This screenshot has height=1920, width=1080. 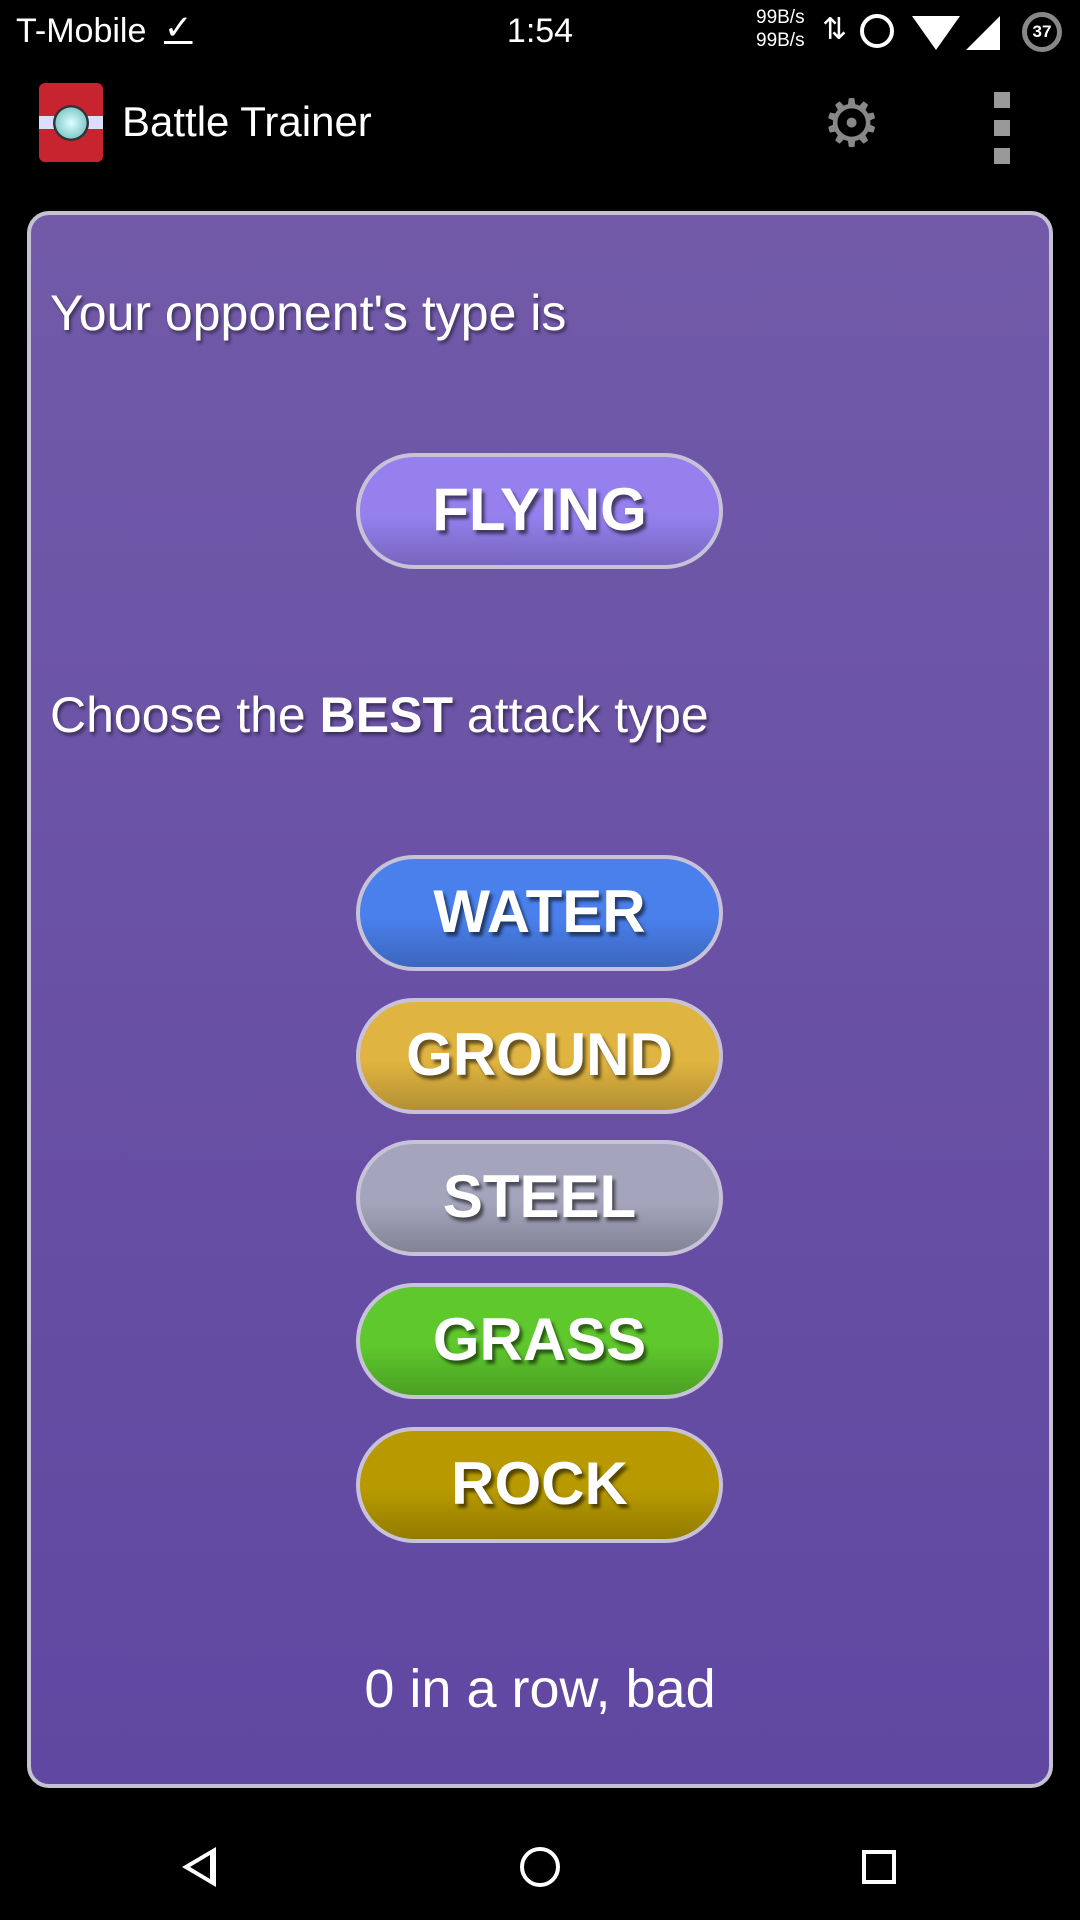 I want to click on opponent-prompt: Your opponent's type is, so click(x=308, y=313).